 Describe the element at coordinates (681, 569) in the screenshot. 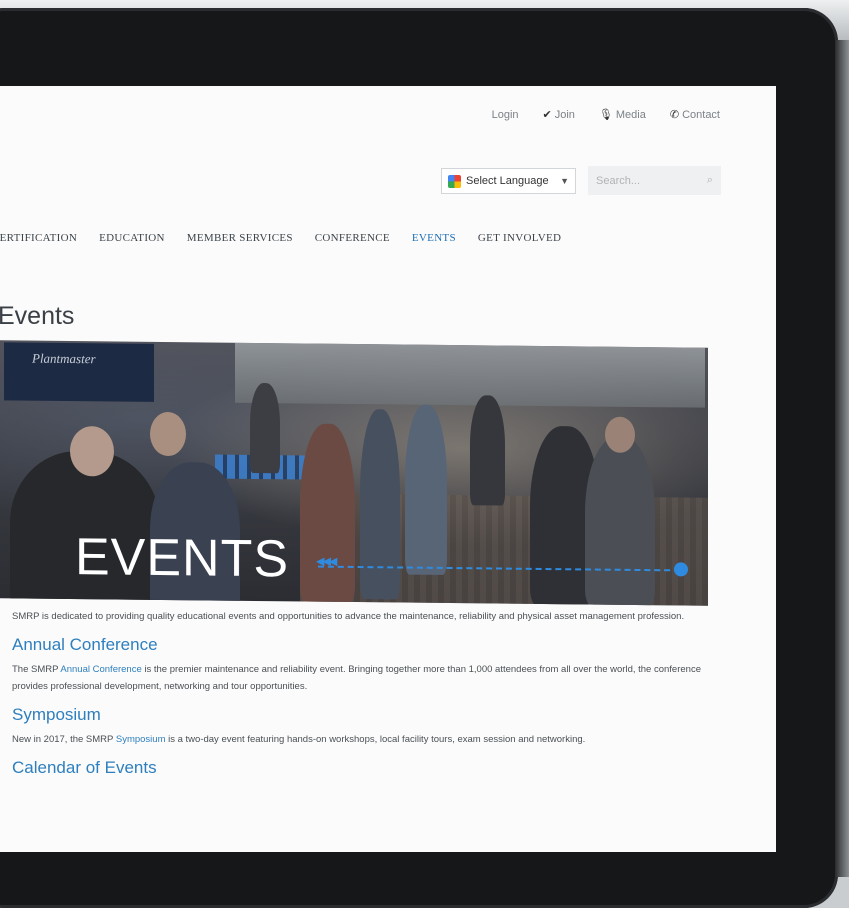

I see `slider-handle` at that location.